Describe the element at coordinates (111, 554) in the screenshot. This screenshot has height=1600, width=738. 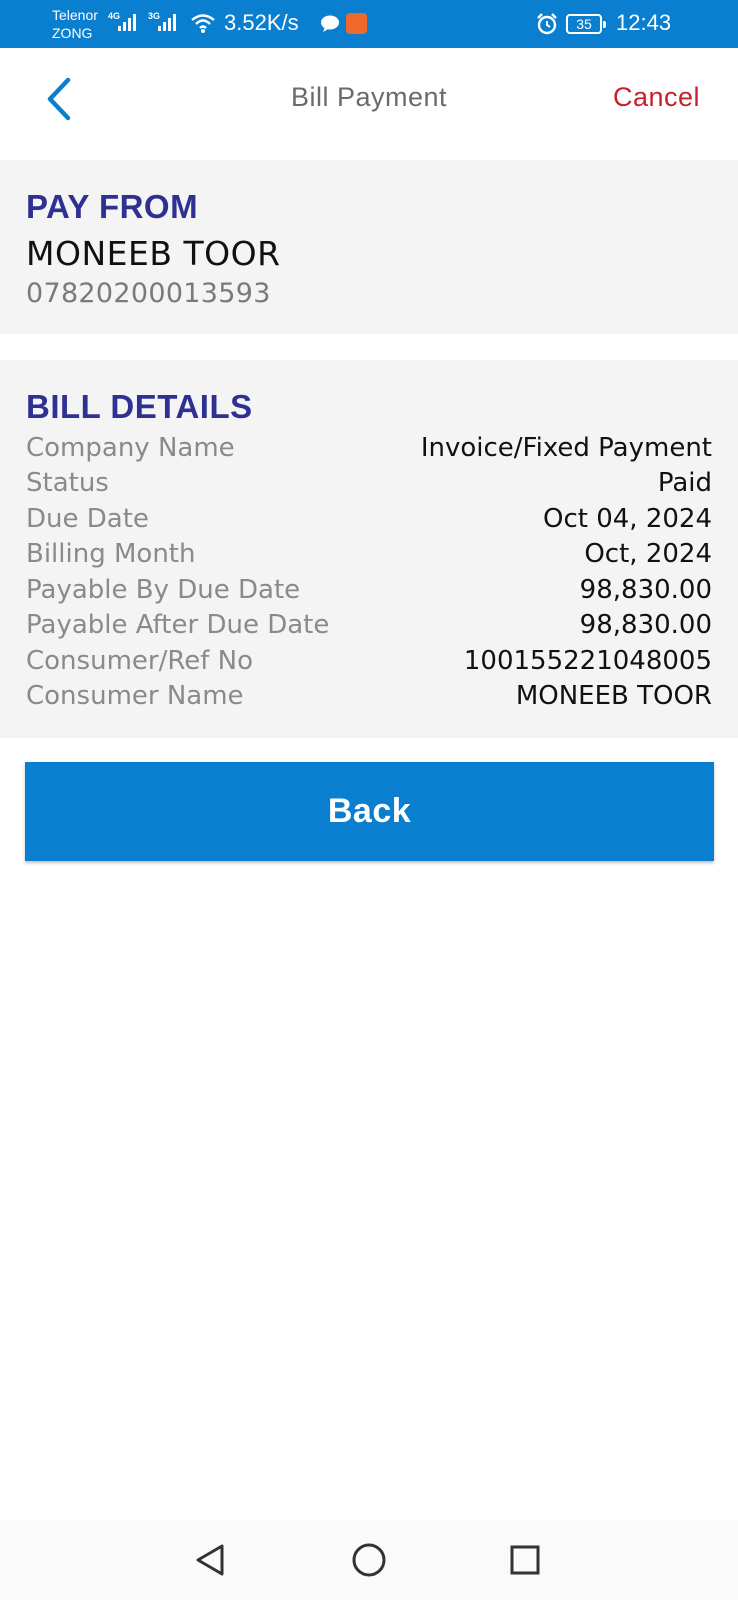
I see `detail-label: Billing Month` at that location.